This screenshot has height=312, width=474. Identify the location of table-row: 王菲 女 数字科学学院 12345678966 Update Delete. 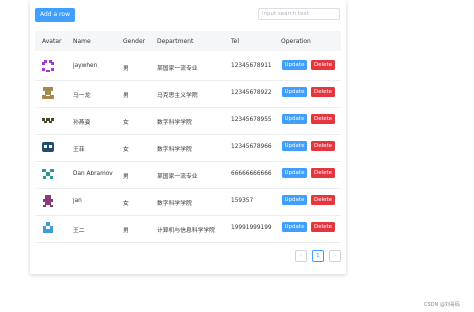
(188, 148).